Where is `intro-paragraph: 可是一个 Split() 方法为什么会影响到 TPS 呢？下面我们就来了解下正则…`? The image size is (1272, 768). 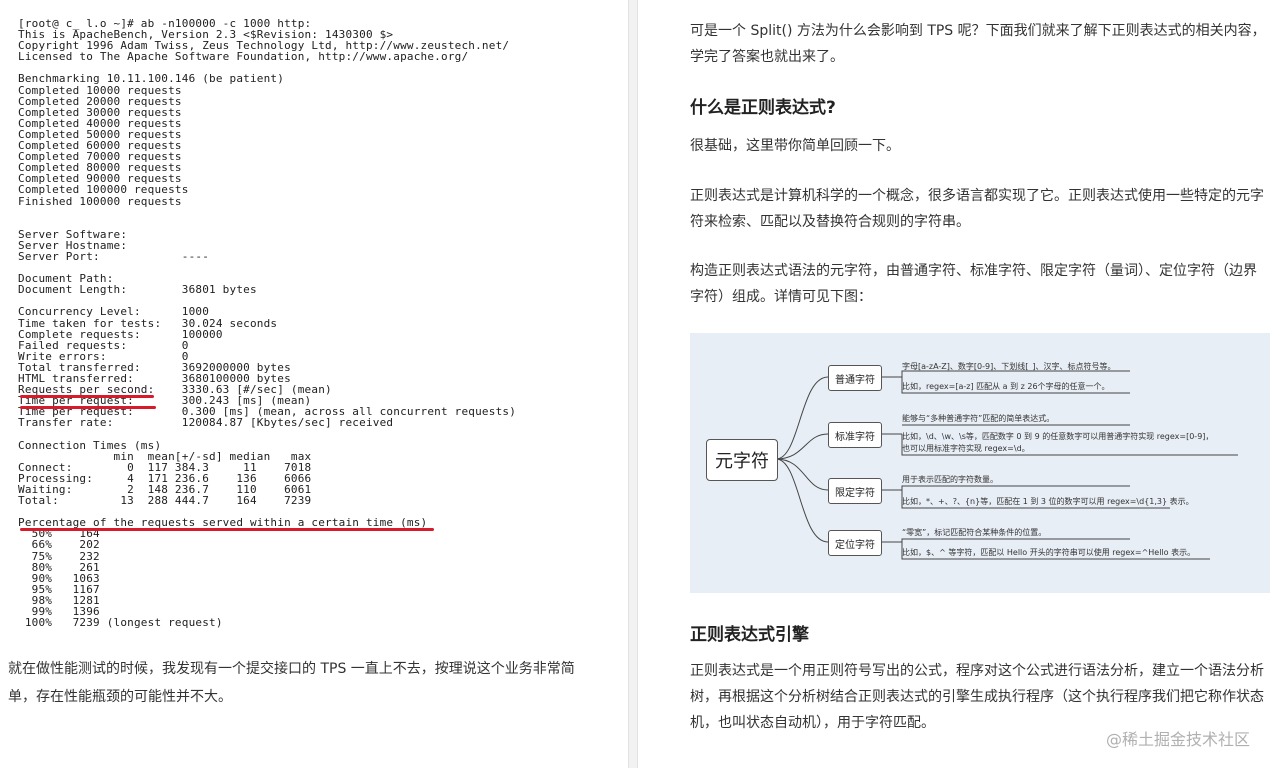
intro-paragraph: 可是一个 Split() 方法为什么会影响到 TPS 呢？下面我们就来了解下正则… is located at coordinates (978, 44).